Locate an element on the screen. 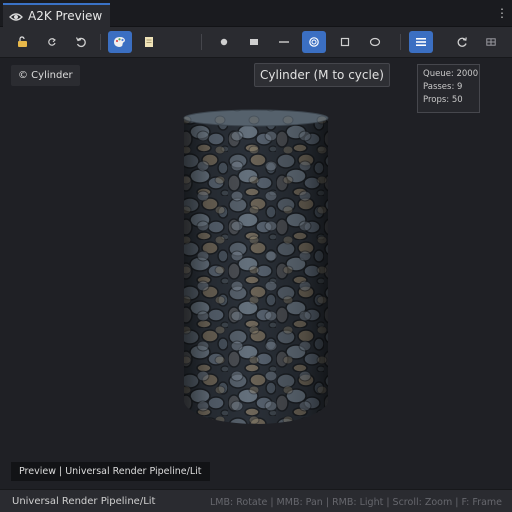 This screenshot has height=512, width=512. unlock-button is located at coordinates (23, 42).